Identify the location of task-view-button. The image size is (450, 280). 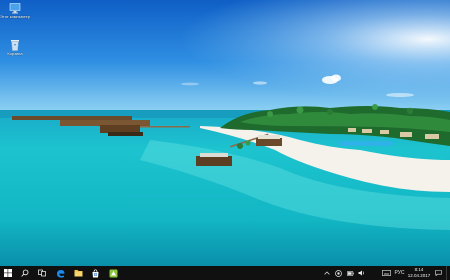
(42, 273).